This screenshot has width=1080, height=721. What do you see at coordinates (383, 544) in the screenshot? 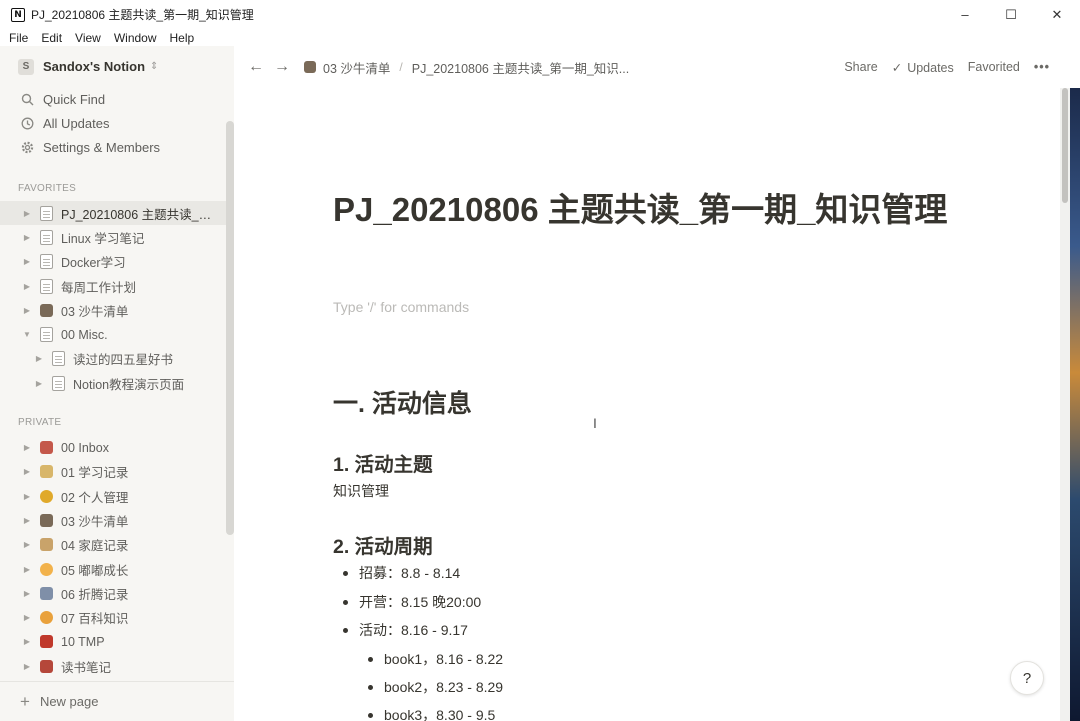
I see `heading-activity-period: 2. 活动周期` at bounding box center [383, 544].